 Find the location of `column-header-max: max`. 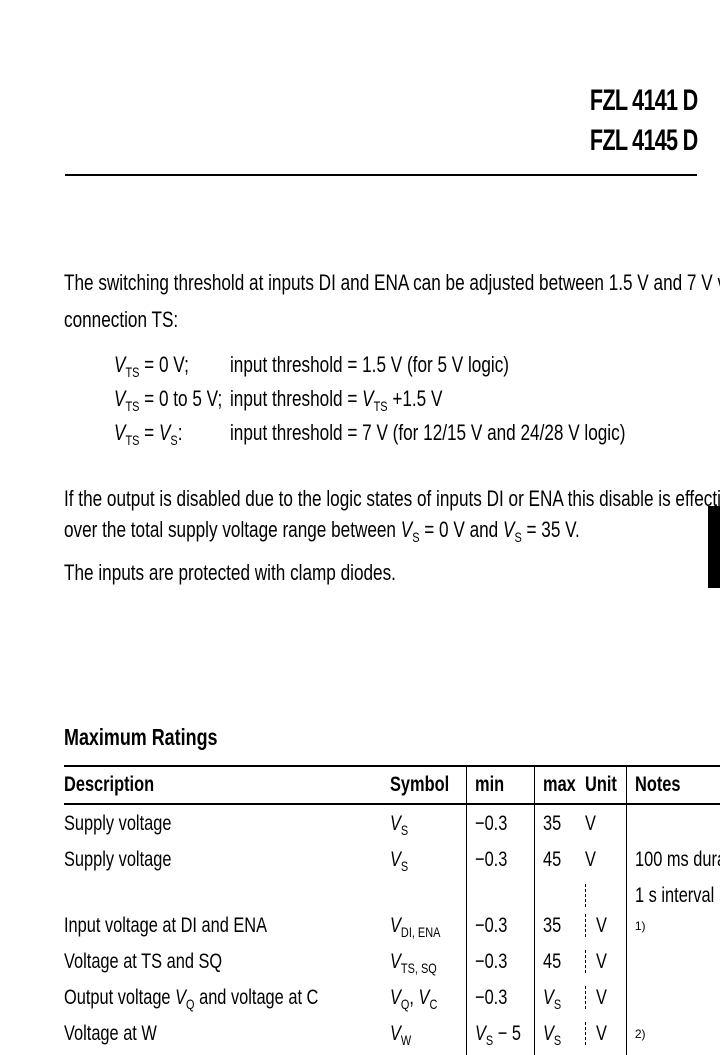

column-header-max: max is located at coordinates (559, 785).